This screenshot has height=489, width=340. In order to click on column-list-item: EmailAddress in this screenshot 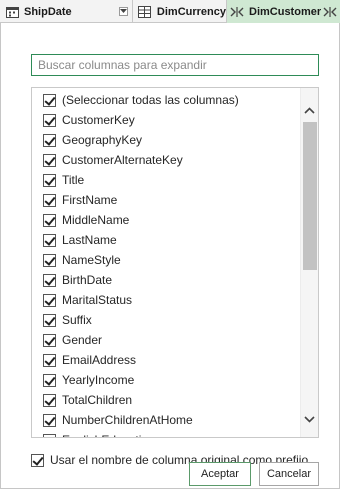, I will do `click(89, 360)`.